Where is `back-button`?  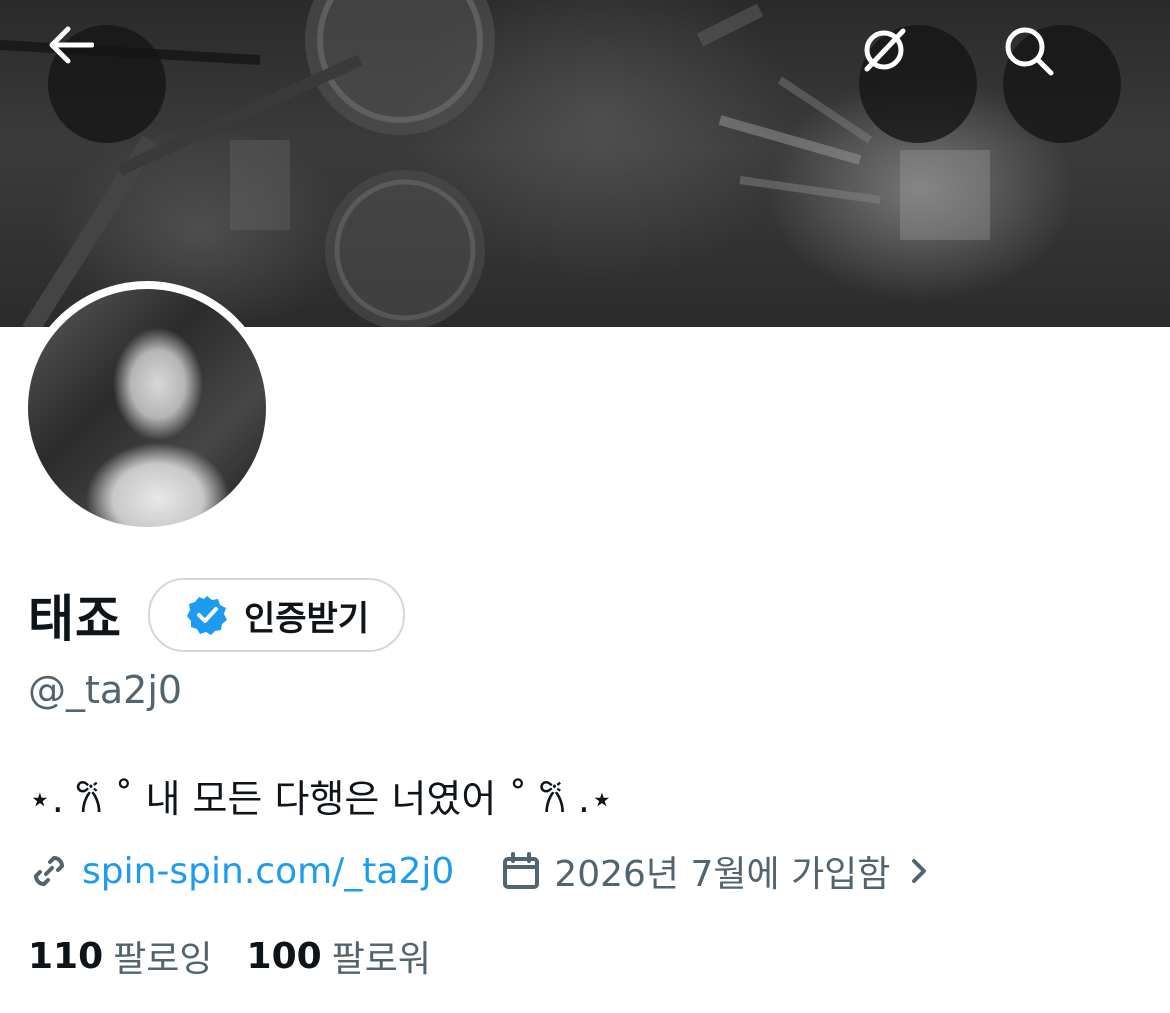
back-button is located at coordinates (107, 84).